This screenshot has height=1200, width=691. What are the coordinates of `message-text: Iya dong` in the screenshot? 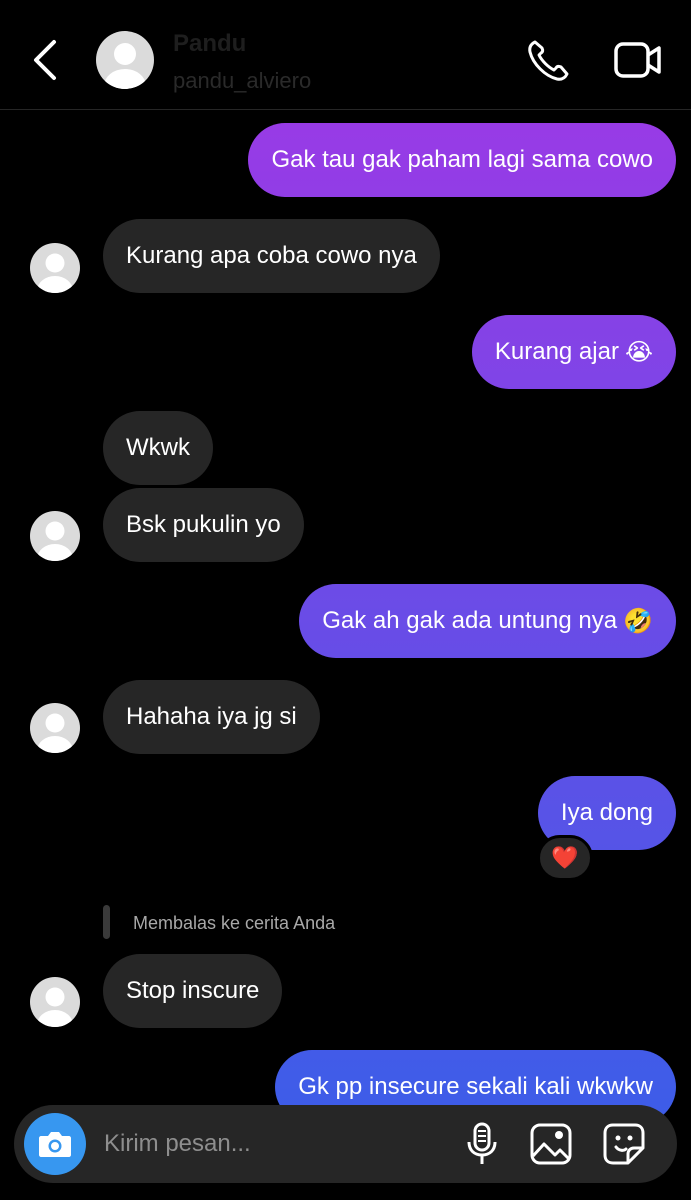 It's located at (606, 812).